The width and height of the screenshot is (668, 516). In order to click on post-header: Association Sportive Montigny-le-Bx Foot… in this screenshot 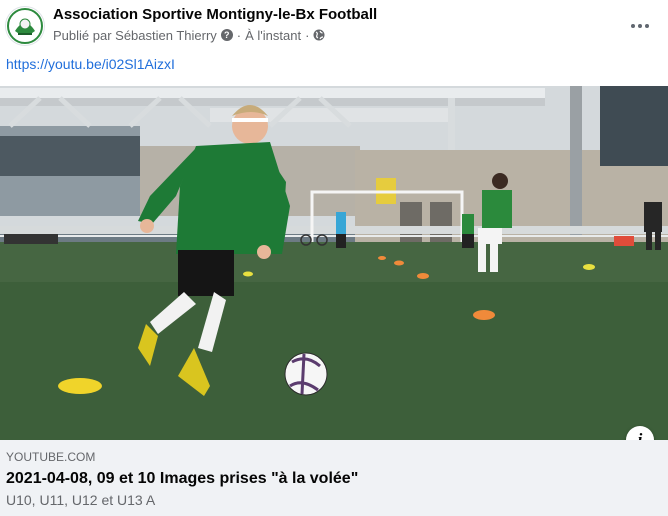, I will do `click(334, 26)`.